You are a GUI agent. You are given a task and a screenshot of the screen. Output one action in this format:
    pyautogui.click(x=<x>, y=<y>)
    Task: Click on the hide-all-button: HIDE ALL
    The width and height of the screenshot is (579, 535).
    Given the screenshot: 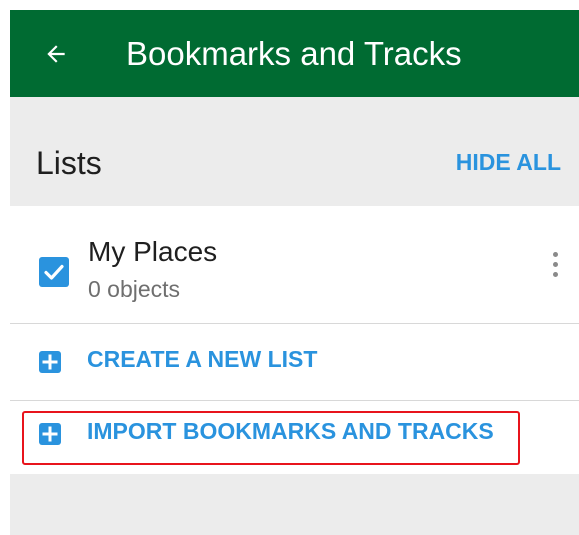 What is the action you would take?
    pyautogui.click(x=508, y=162)
    